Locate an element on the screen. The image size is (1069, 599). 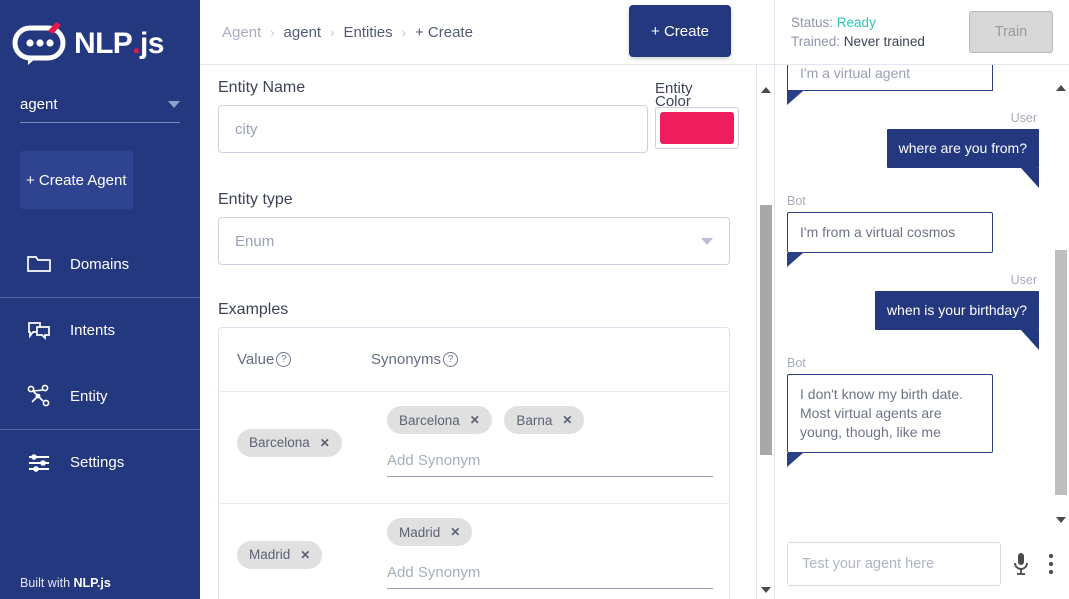
synonym-chip: Madrid ✕ is located at coordinates (430, 532).